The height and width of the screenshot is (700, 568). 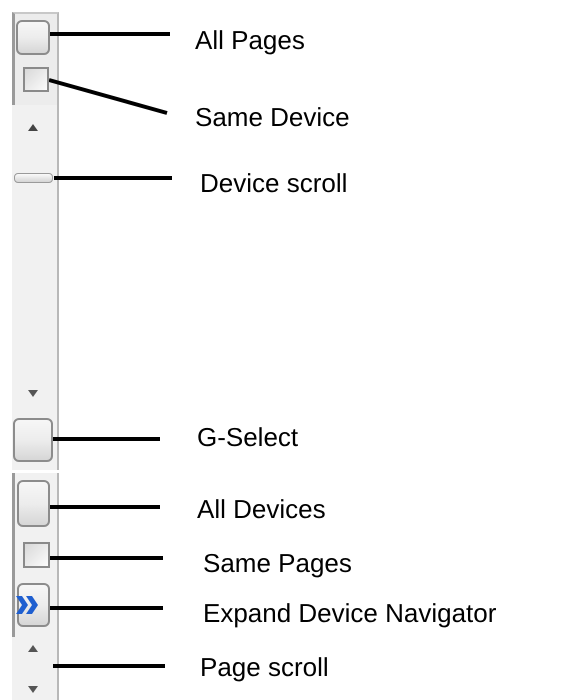 What do you see at coordinates (277, 563) in the screenshot?
I see `callout-label: Same Pages` at bounding box center [277, 563].